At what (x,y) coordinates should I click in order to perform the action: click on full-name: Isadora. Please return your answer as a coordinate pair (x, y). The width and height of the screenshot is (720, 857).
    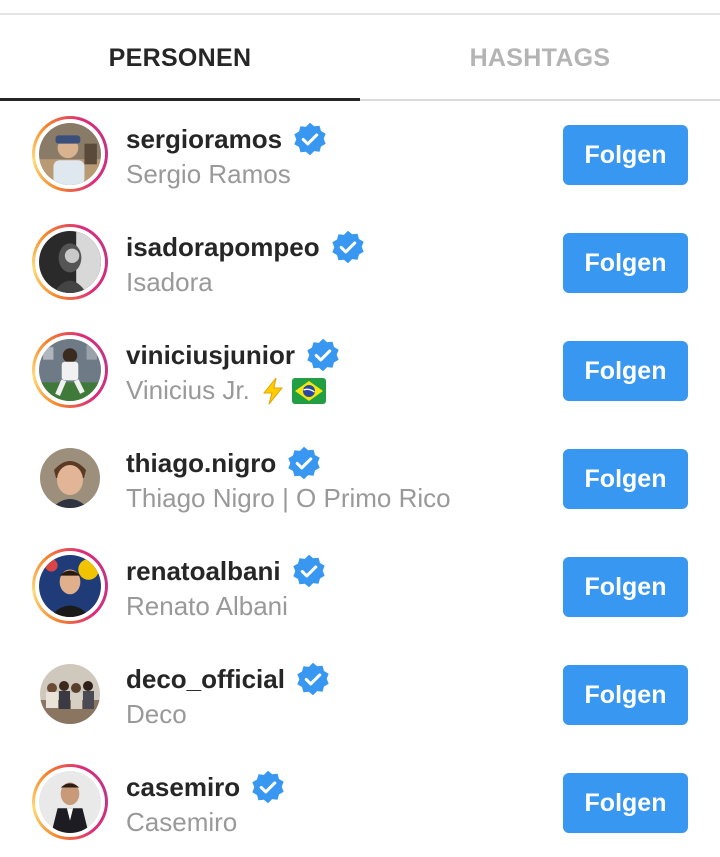
    Looking at the image, I should click on (169, 282).